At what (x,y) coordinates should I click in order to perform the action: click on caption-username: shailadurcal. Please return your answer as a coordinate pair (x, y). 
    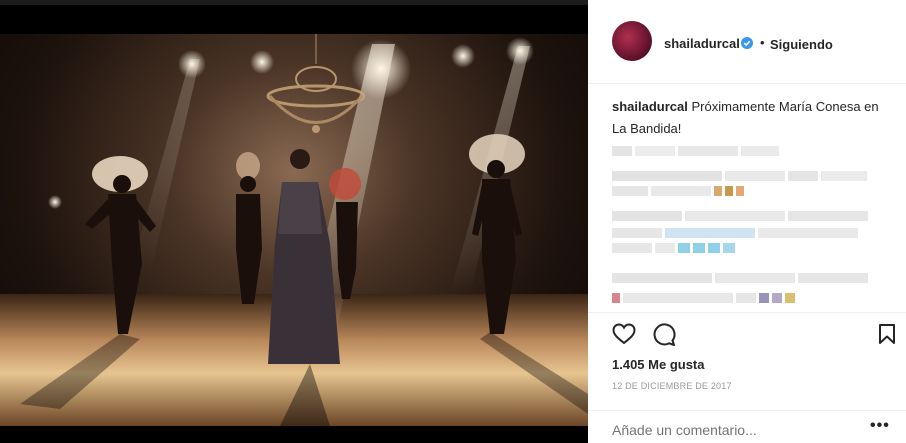
    Looking at the image, I should click on (650, 106).